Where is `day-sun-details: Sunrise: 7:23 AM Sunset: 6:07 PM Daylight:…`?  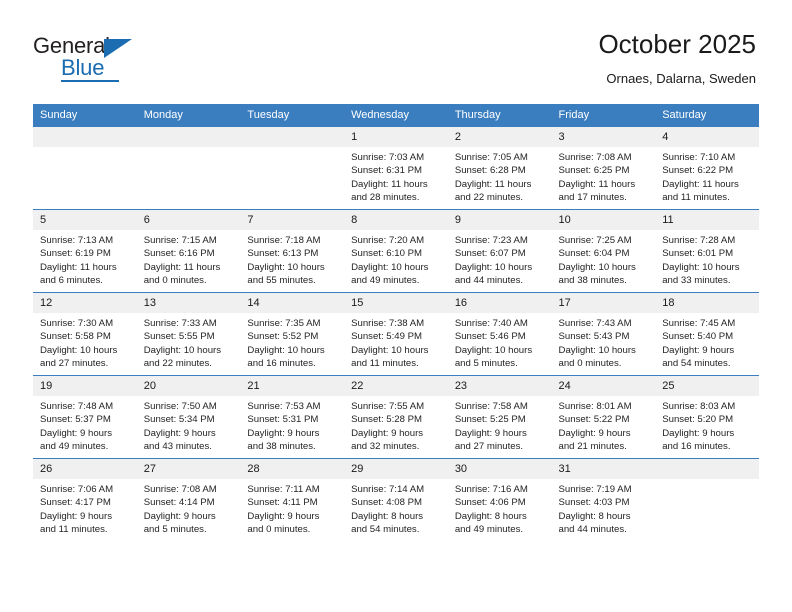 day-sun-details: Sunrise: 7:23 AM Sunset: 6:07 PM Daylight:… is located at coordinates (500, 259).